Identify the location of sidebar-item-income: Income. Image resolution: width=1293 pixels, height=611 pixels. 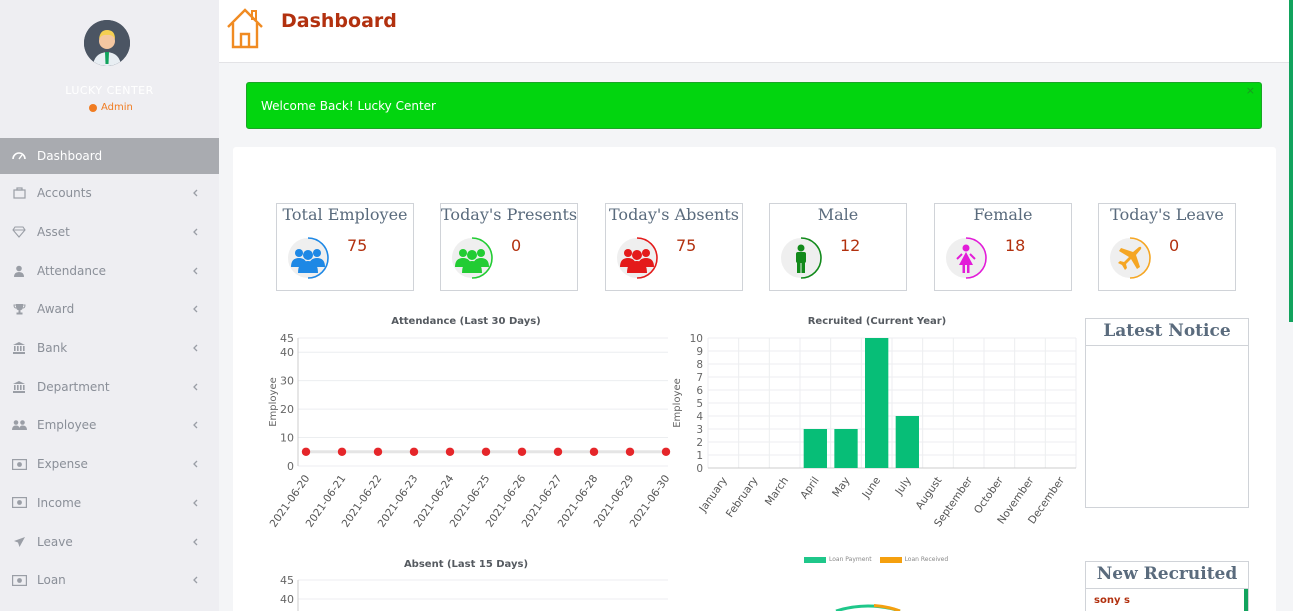
(109, 503).